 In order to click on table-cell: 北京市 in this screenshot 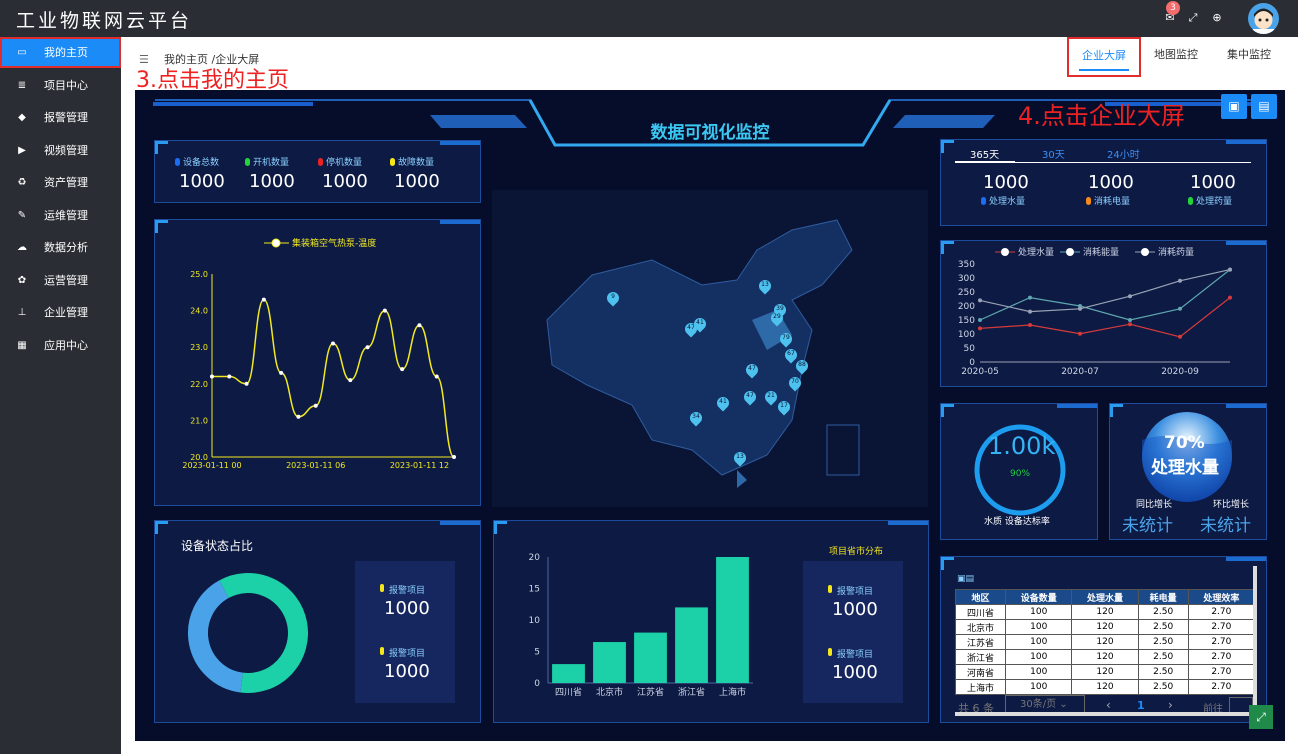, I will do `click(980, 627)`.